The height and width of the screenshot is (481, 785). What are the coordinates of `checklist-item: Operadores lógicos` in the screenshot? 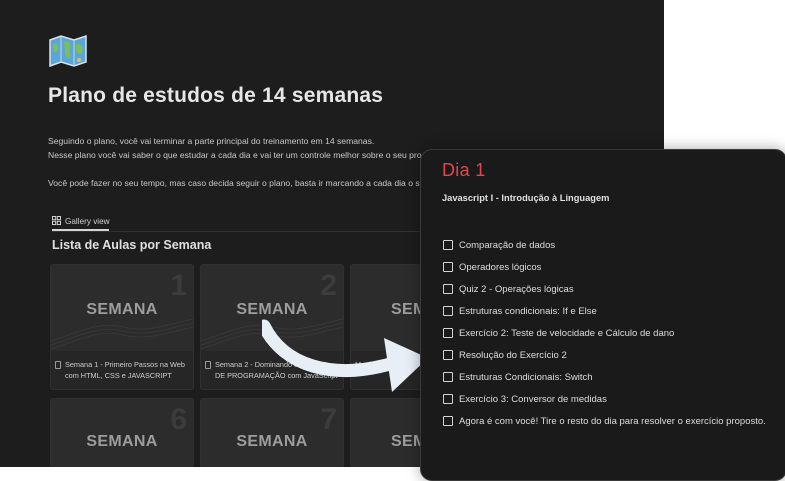 It's located at (604, 267).